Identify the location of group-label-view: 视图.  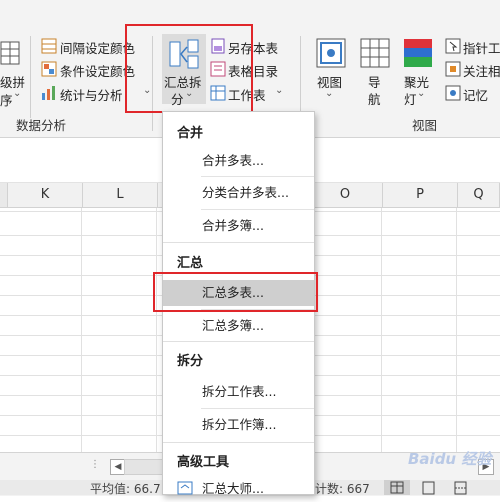
(425, 125).